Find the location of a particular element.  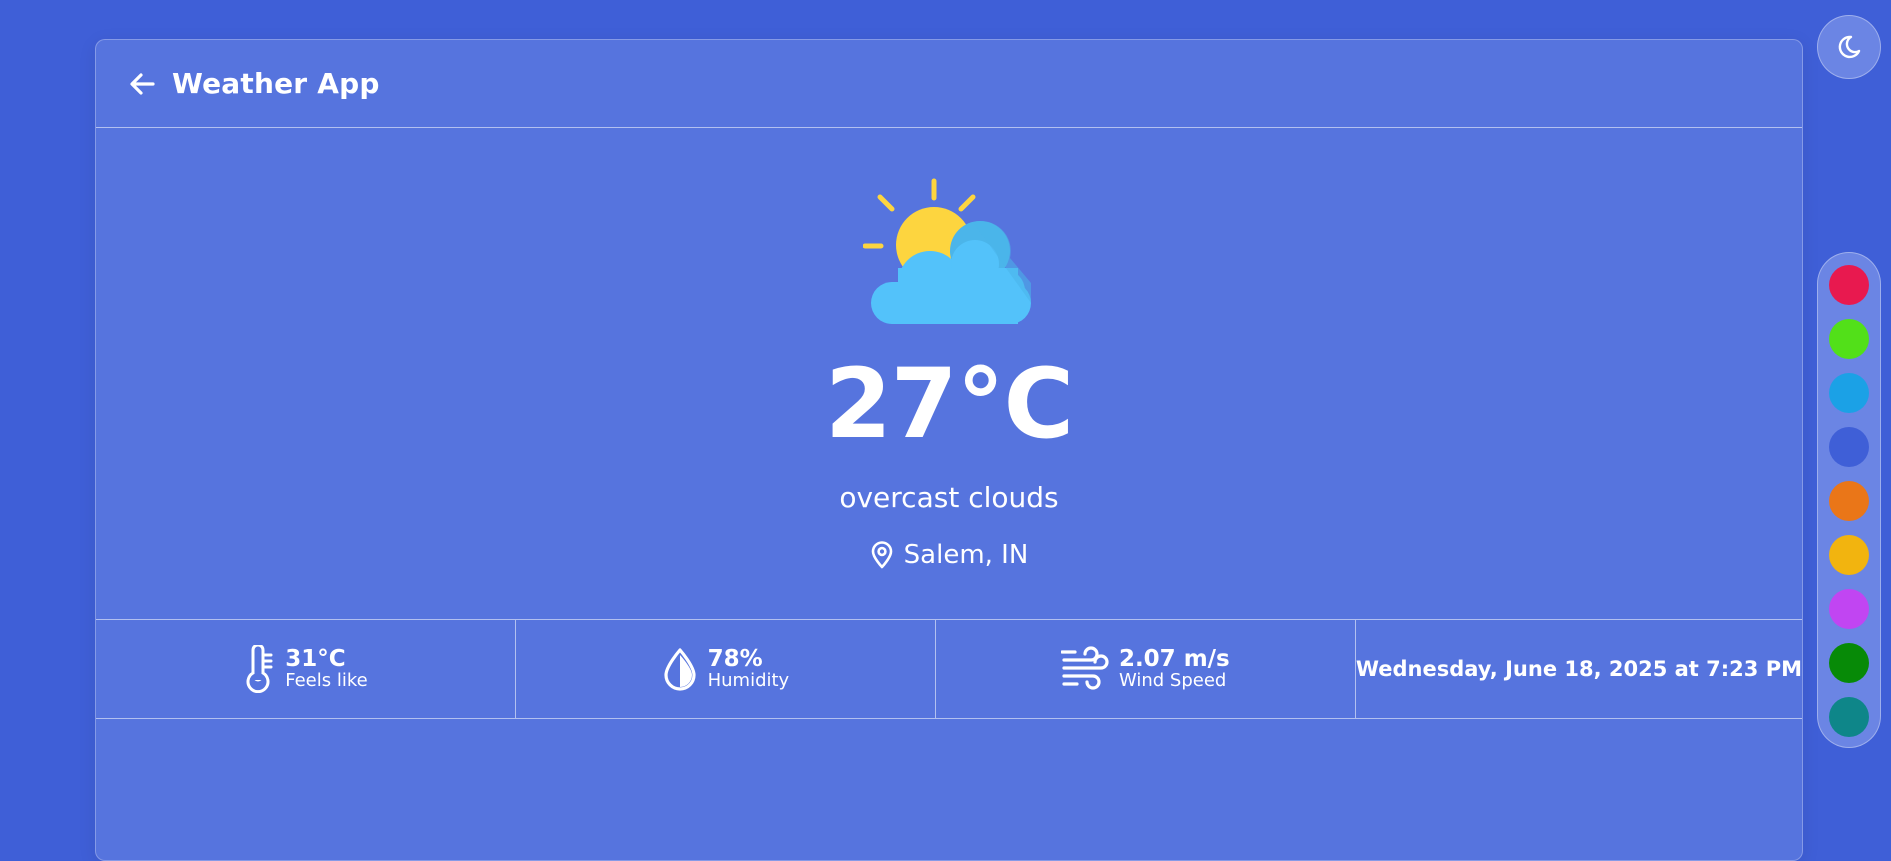

feels-like-label: Feels like is located at coordinates (326, 680).